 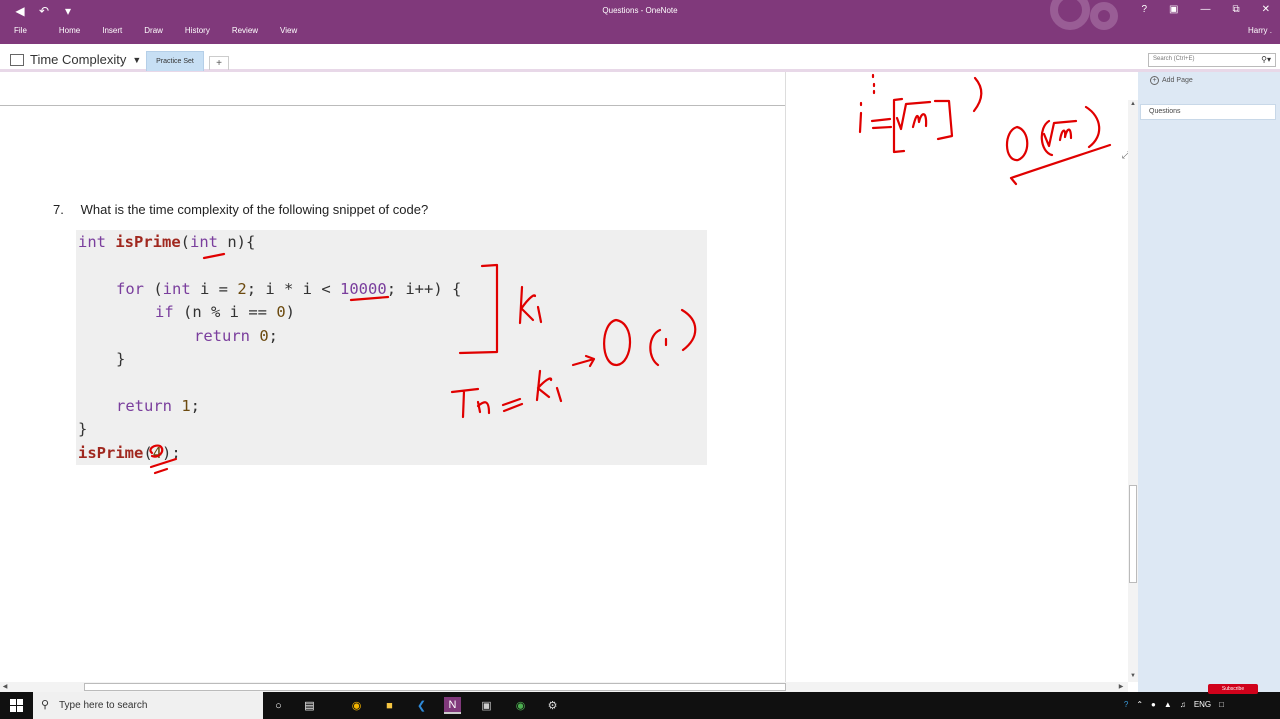 What do you see at coordinates (1183, 704) in the screenshot?
I see `volume-icon: ♫` at bounding box center [1183, 704].